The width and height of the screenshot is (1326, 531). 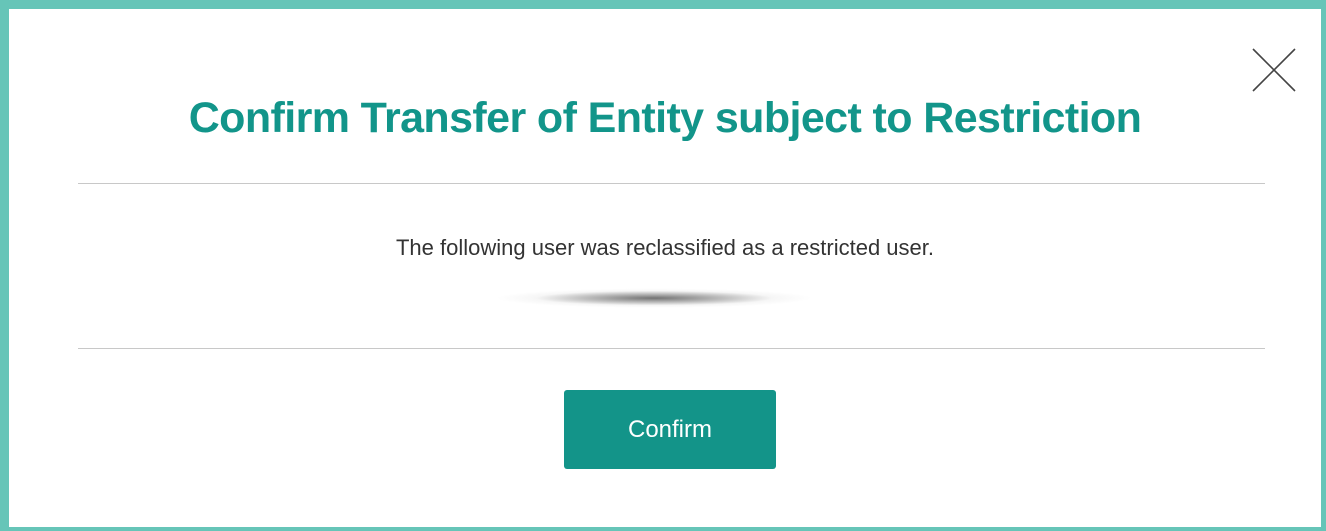 I want to click on redacted-username, so click(x=654, y=299).